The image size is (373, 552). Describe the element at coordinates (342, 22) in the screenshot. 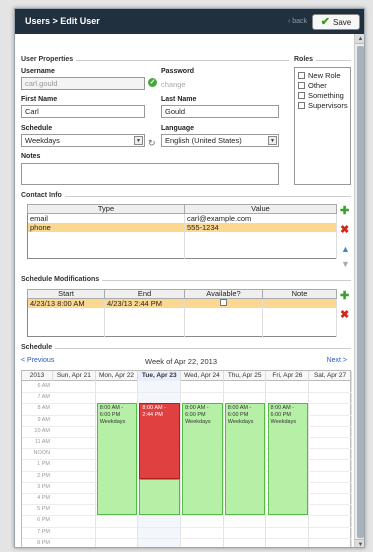

I see `save-button-label: Save` at that location.